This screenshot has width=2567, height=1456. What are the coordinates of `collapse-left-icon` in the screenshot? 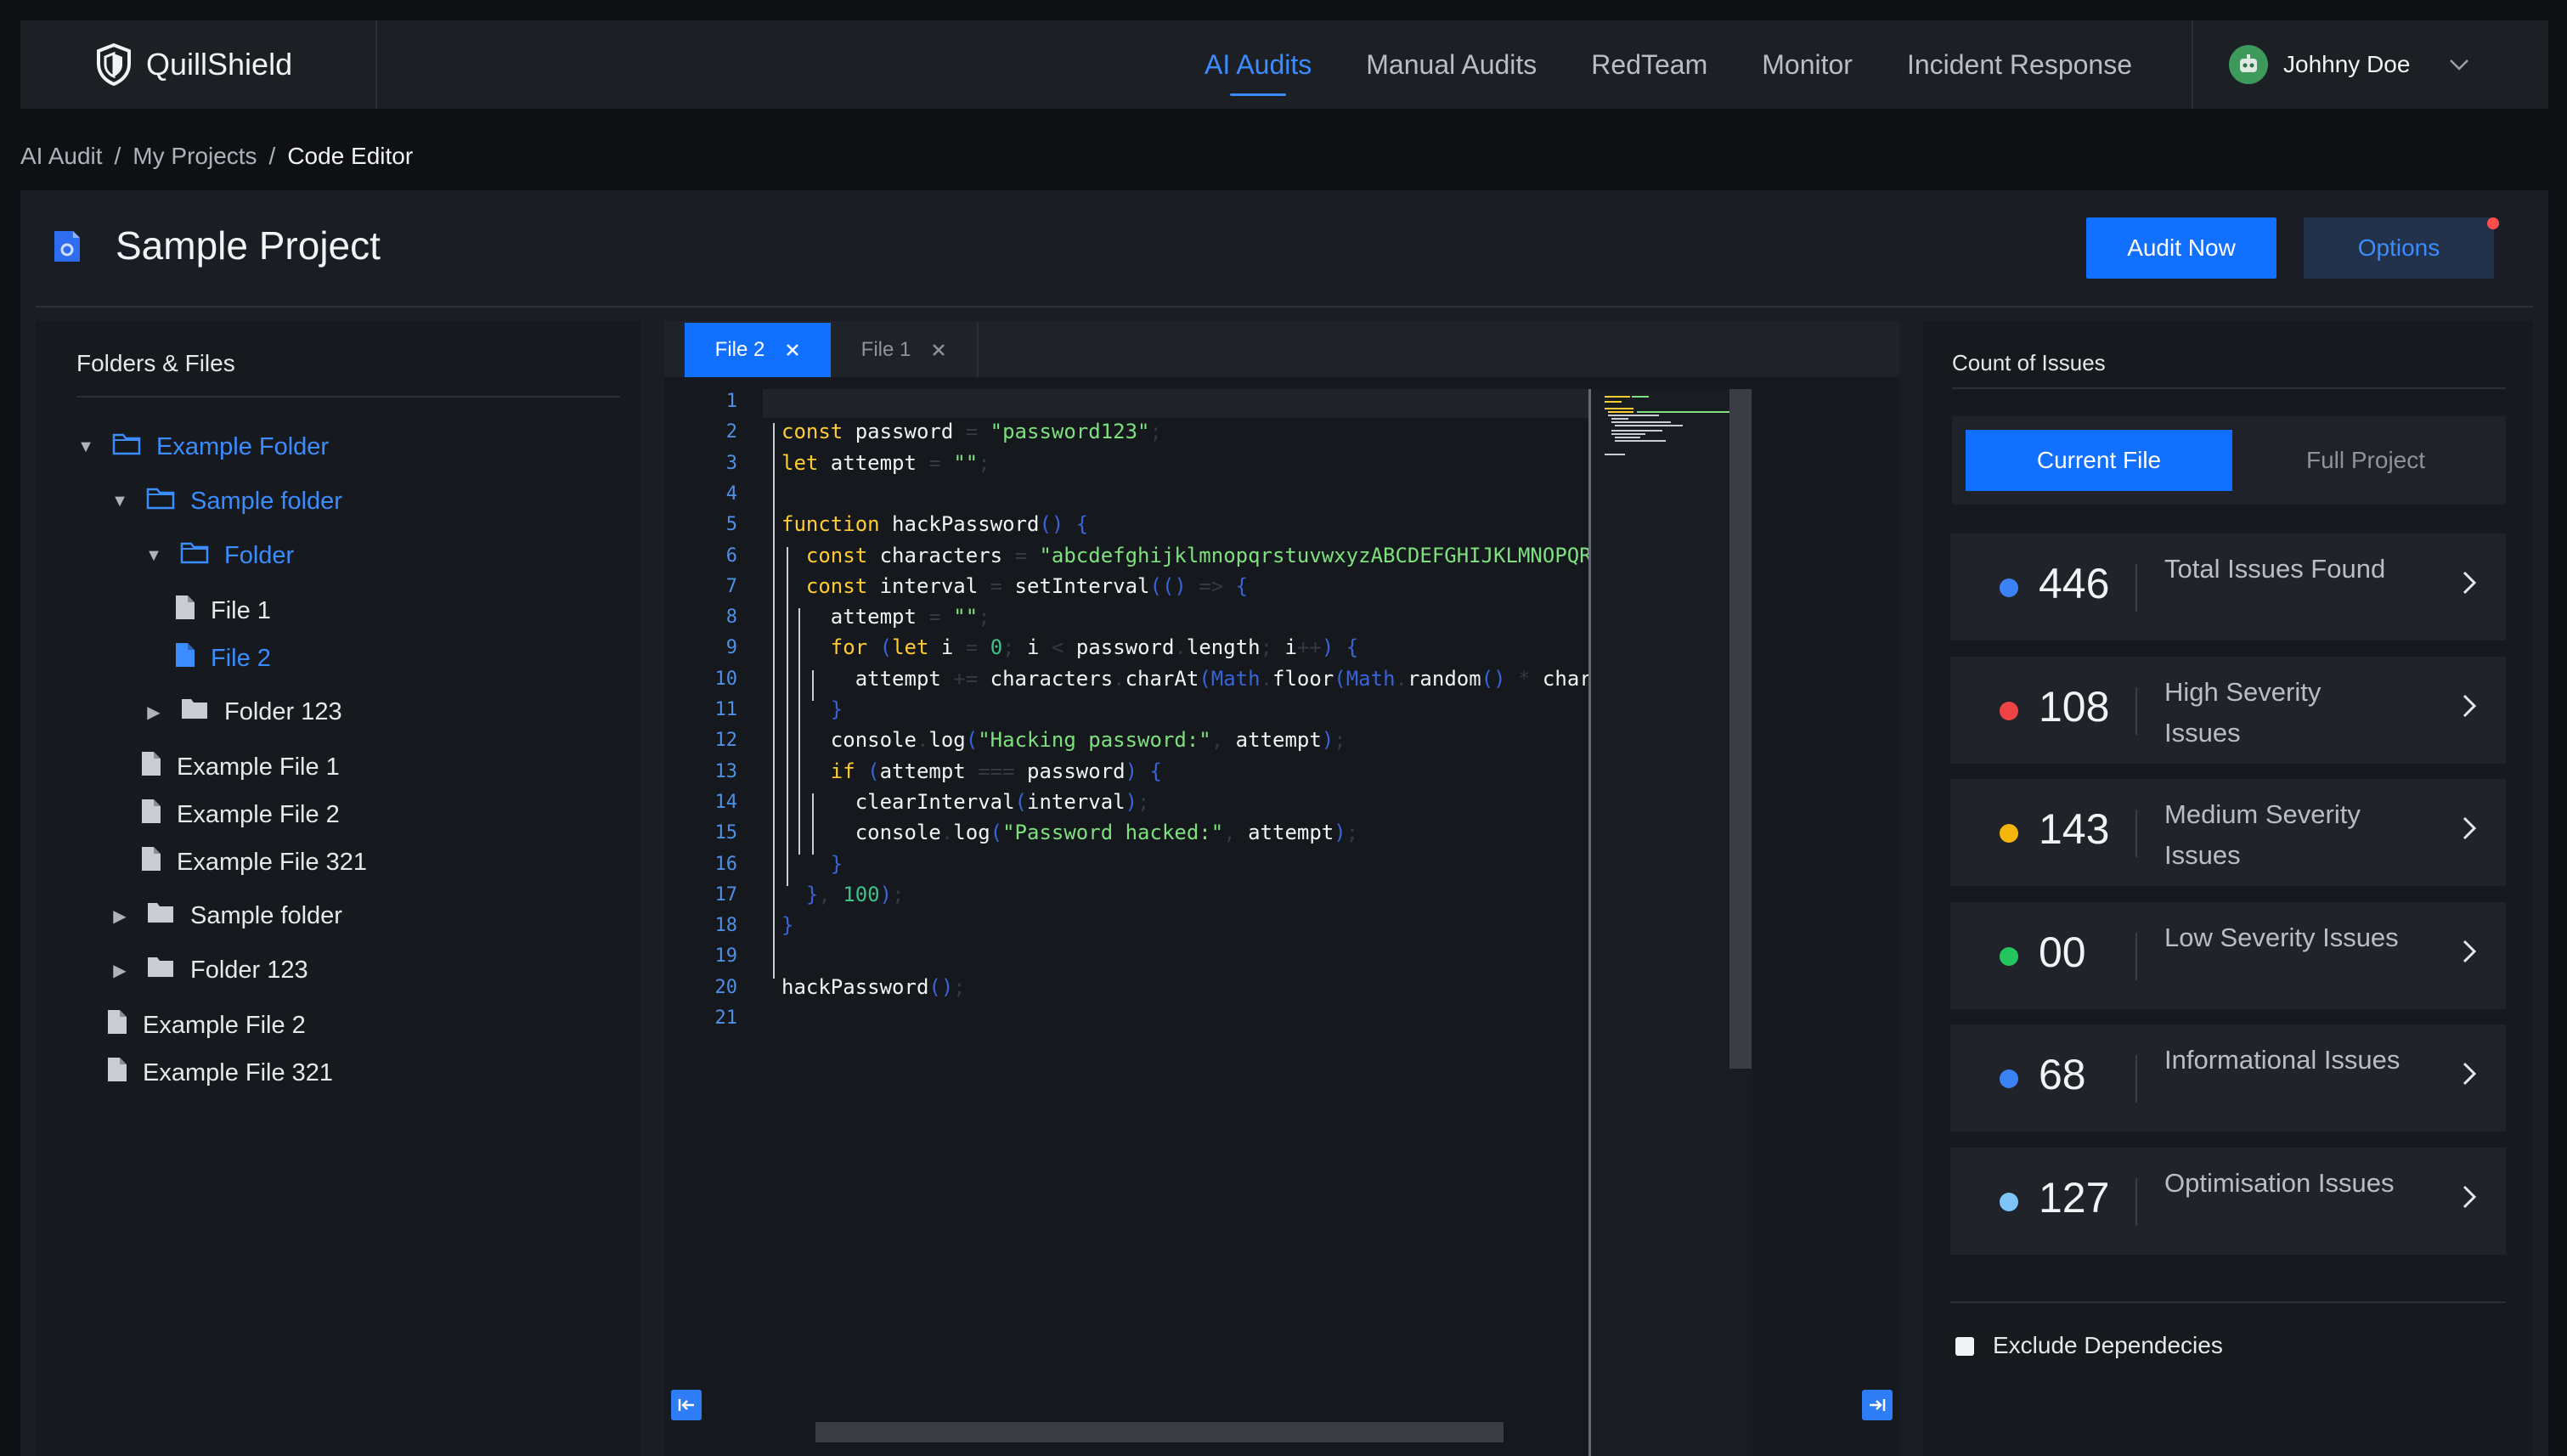 It's located at (687, 1405).